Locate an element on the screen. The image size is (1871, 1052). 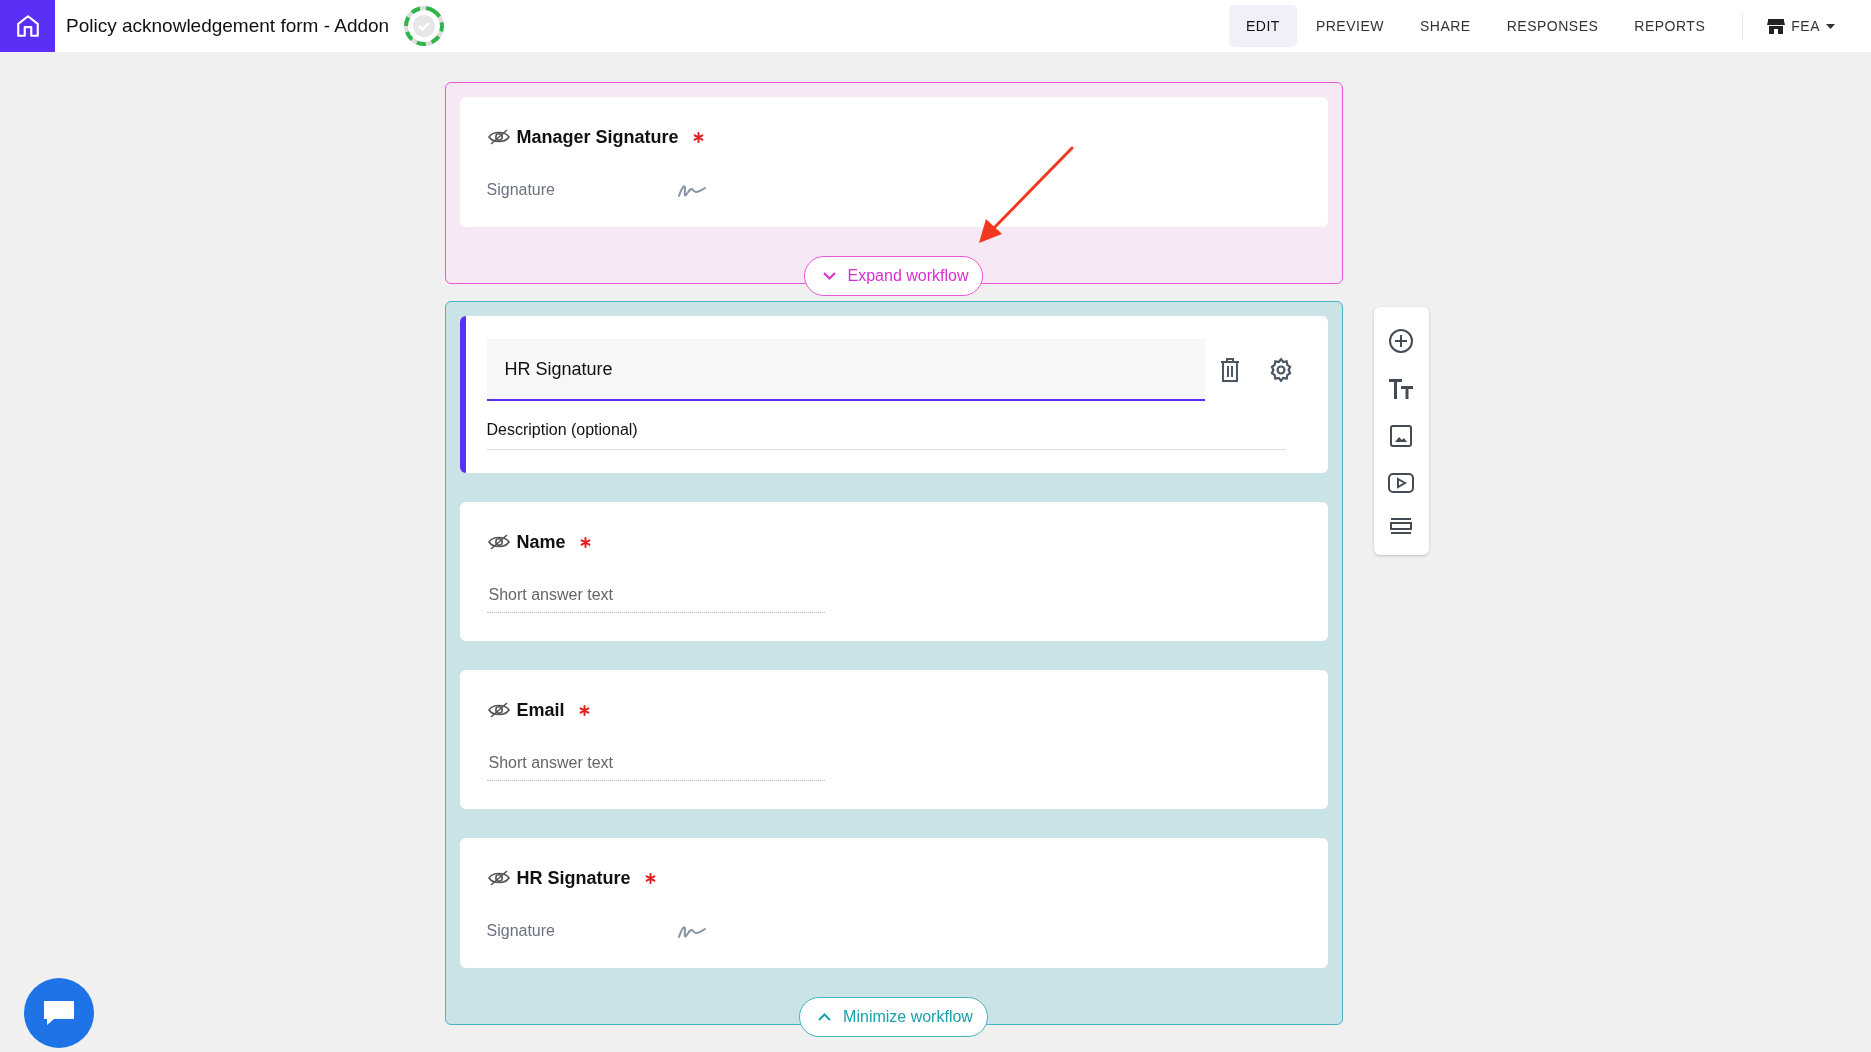
add-video-button is located at coordinates (1401, 482).